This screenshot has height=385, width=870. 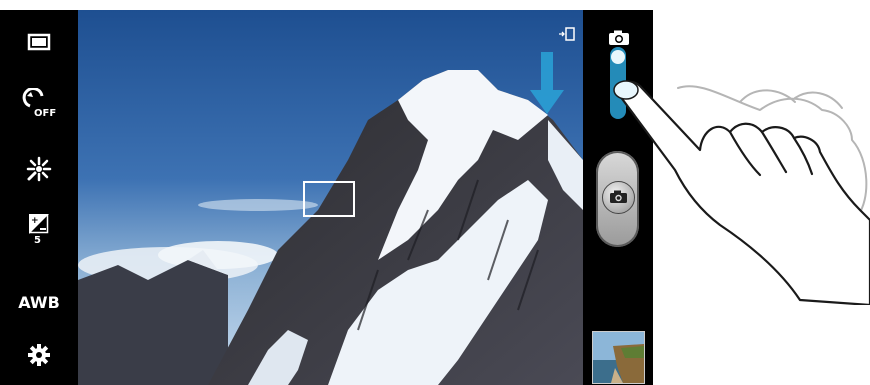 I want to click on gear-icon, so click(x=39, y=355).